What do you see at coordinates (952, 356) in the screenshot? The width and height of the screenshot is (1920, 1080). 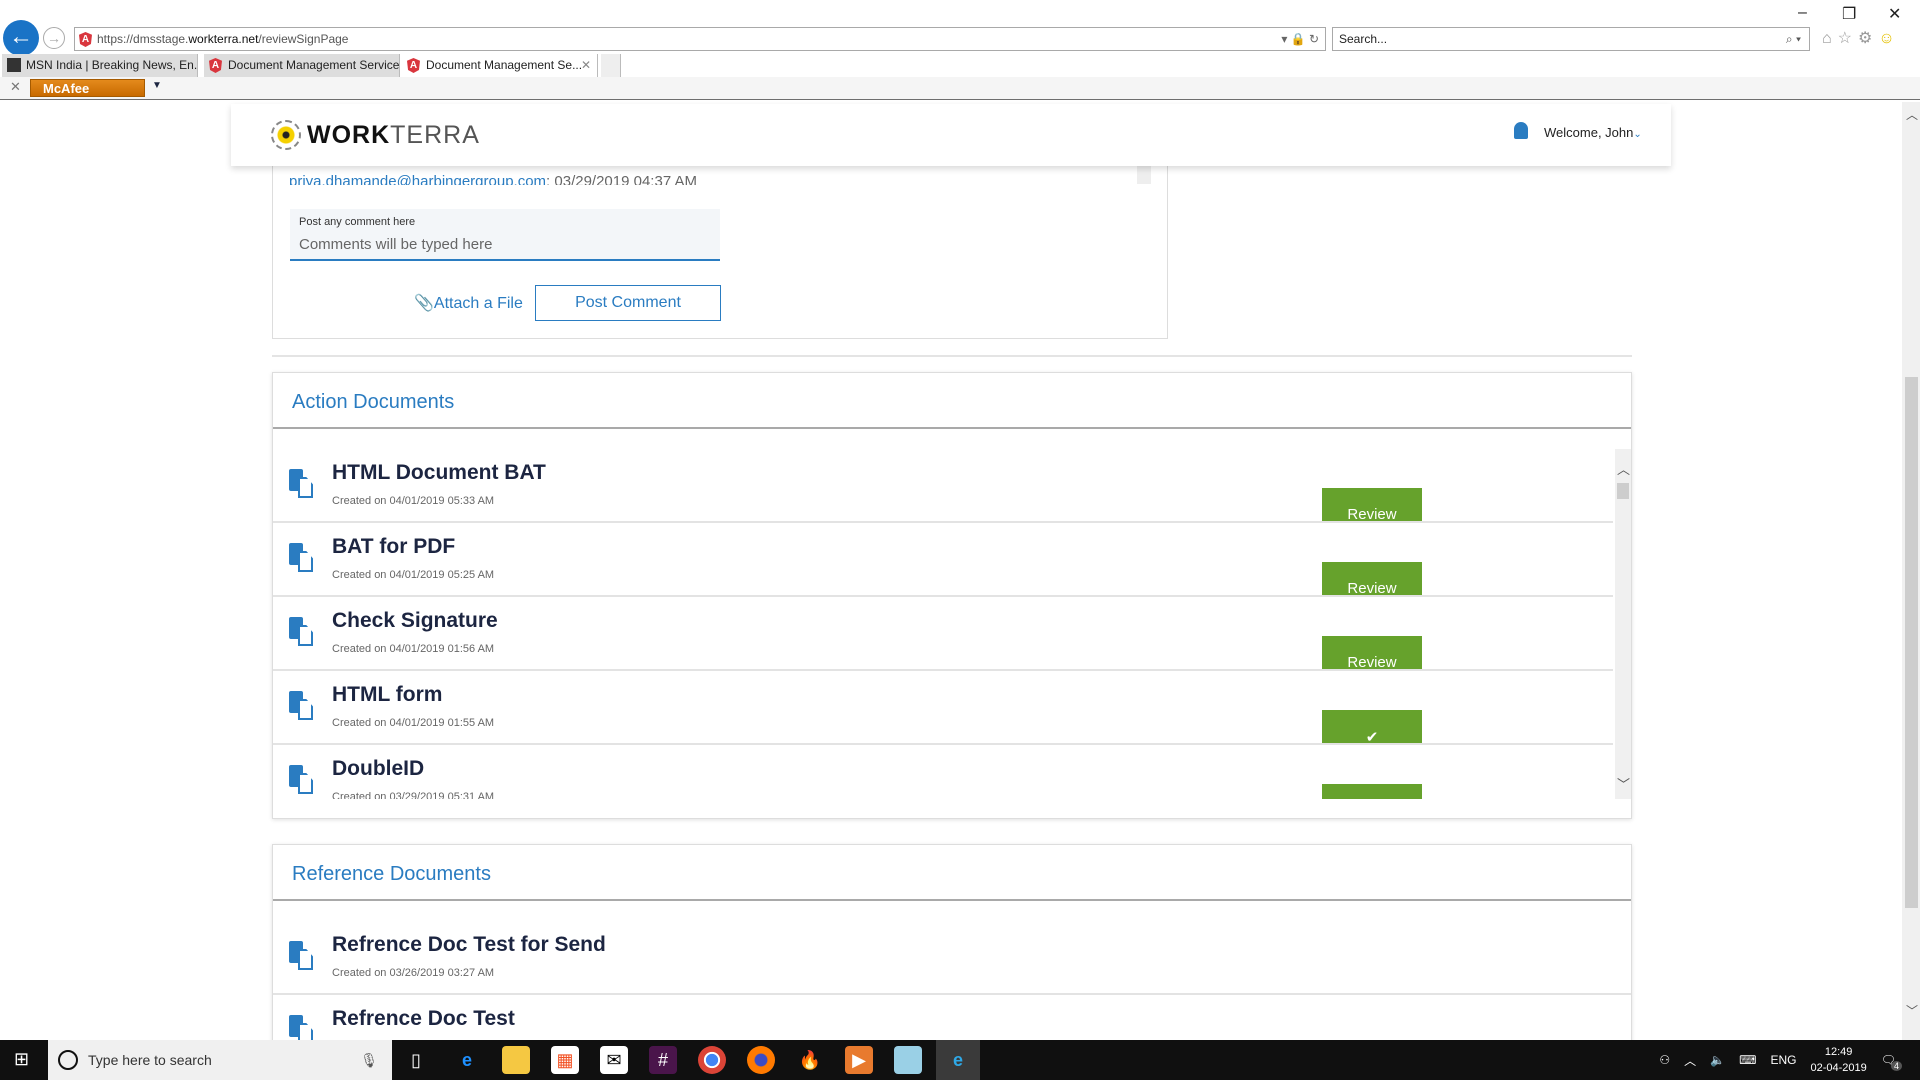 I see `section-divider` at bounding box center [952, 356].